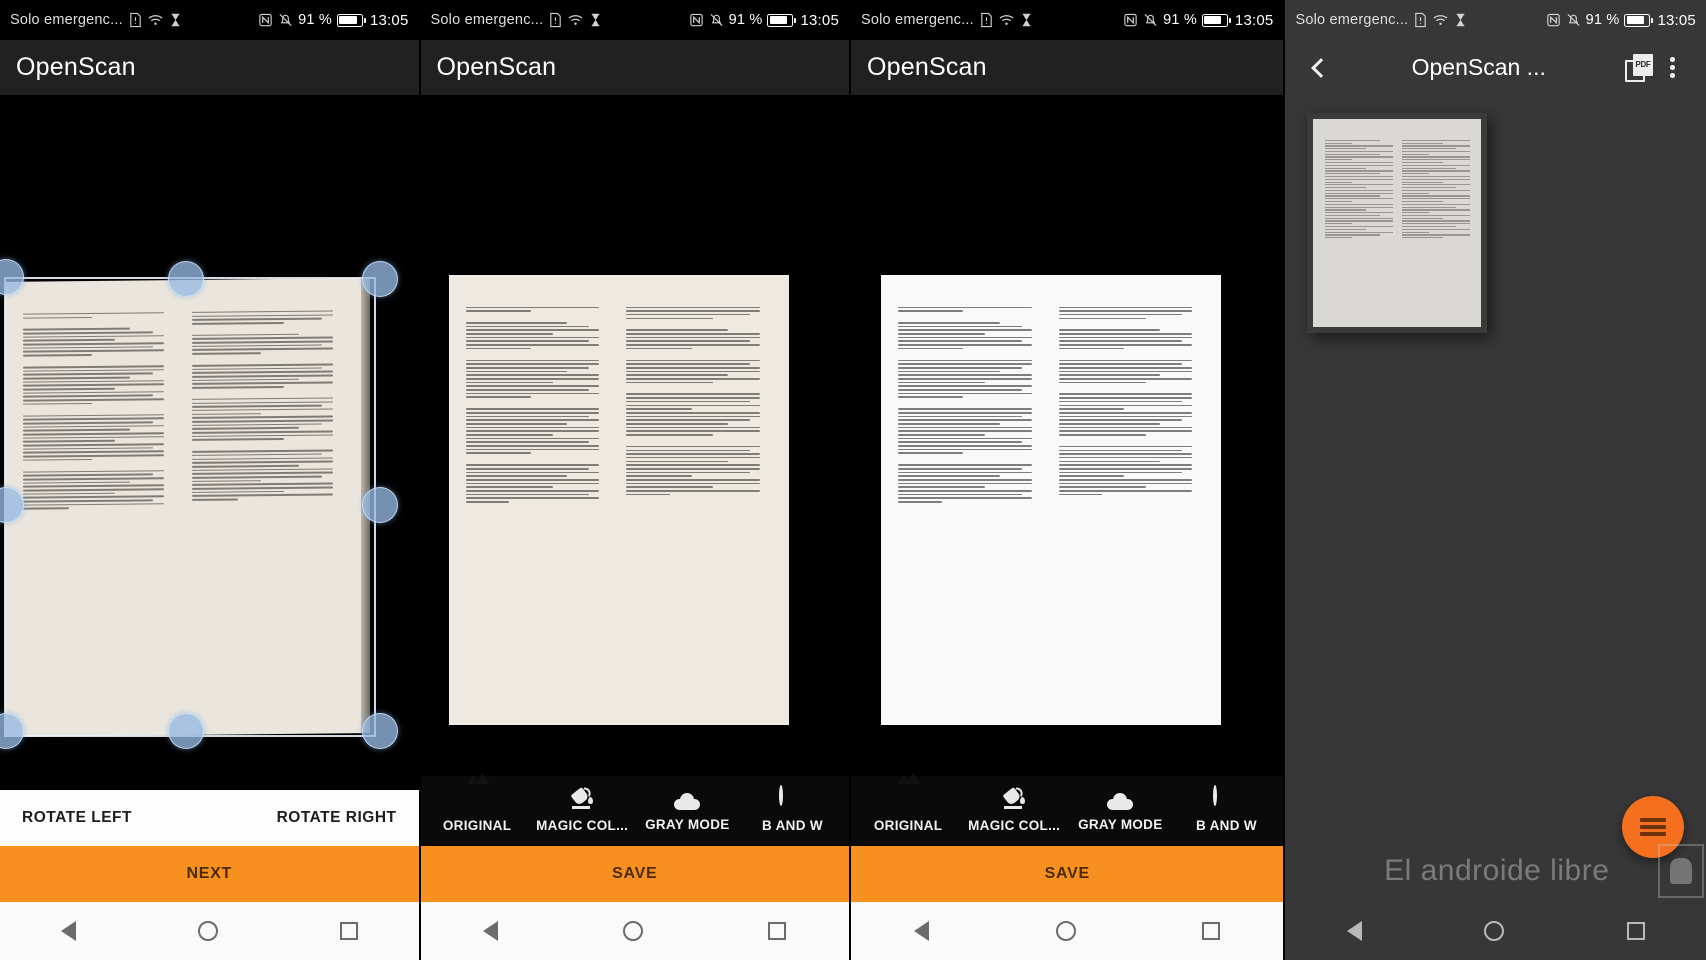 The image size is (1706, 960). I want to click on crop-handle-bottom-right, so click(380, 731).